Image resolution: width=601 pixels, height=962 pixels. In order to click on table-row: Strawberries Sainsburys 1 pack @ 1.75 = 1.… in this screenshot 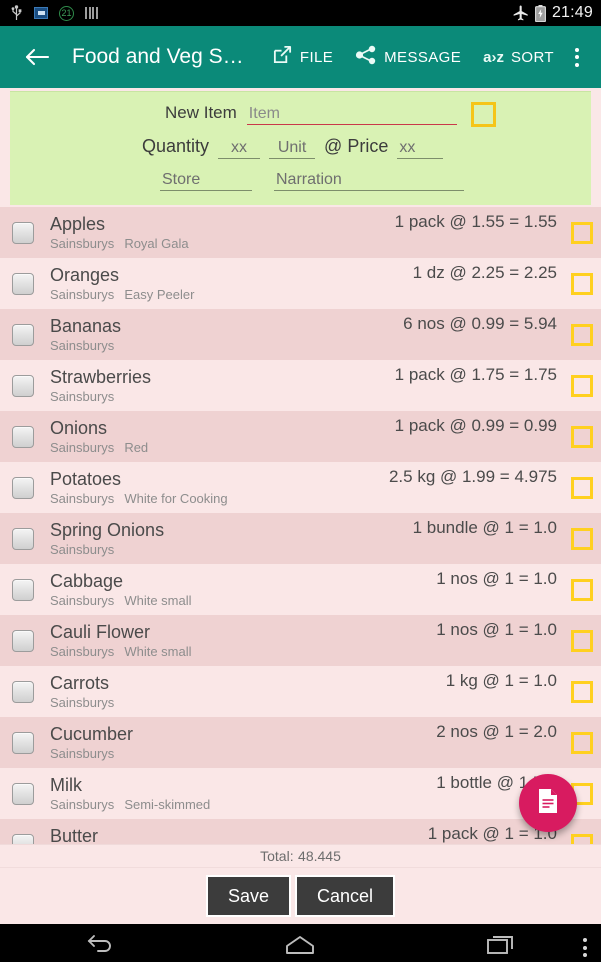, I will do `click(300, 385)`.